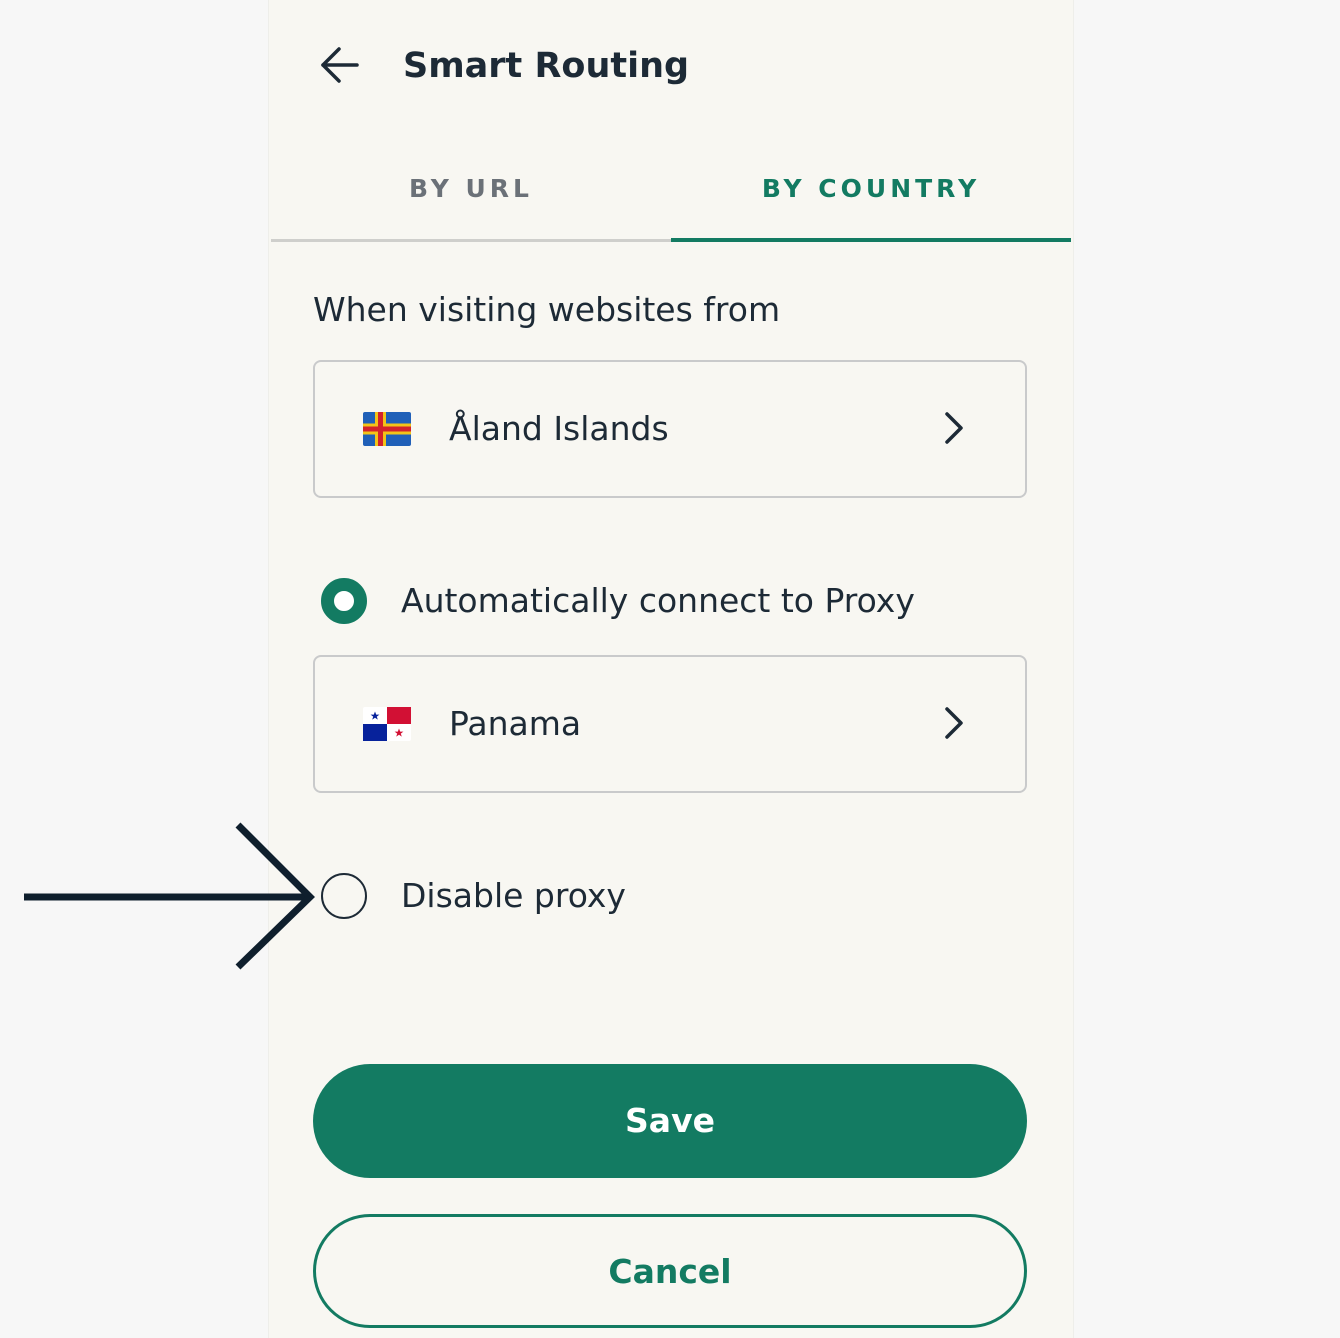  I want to click on arrow-left-icon, so click(340, 65).